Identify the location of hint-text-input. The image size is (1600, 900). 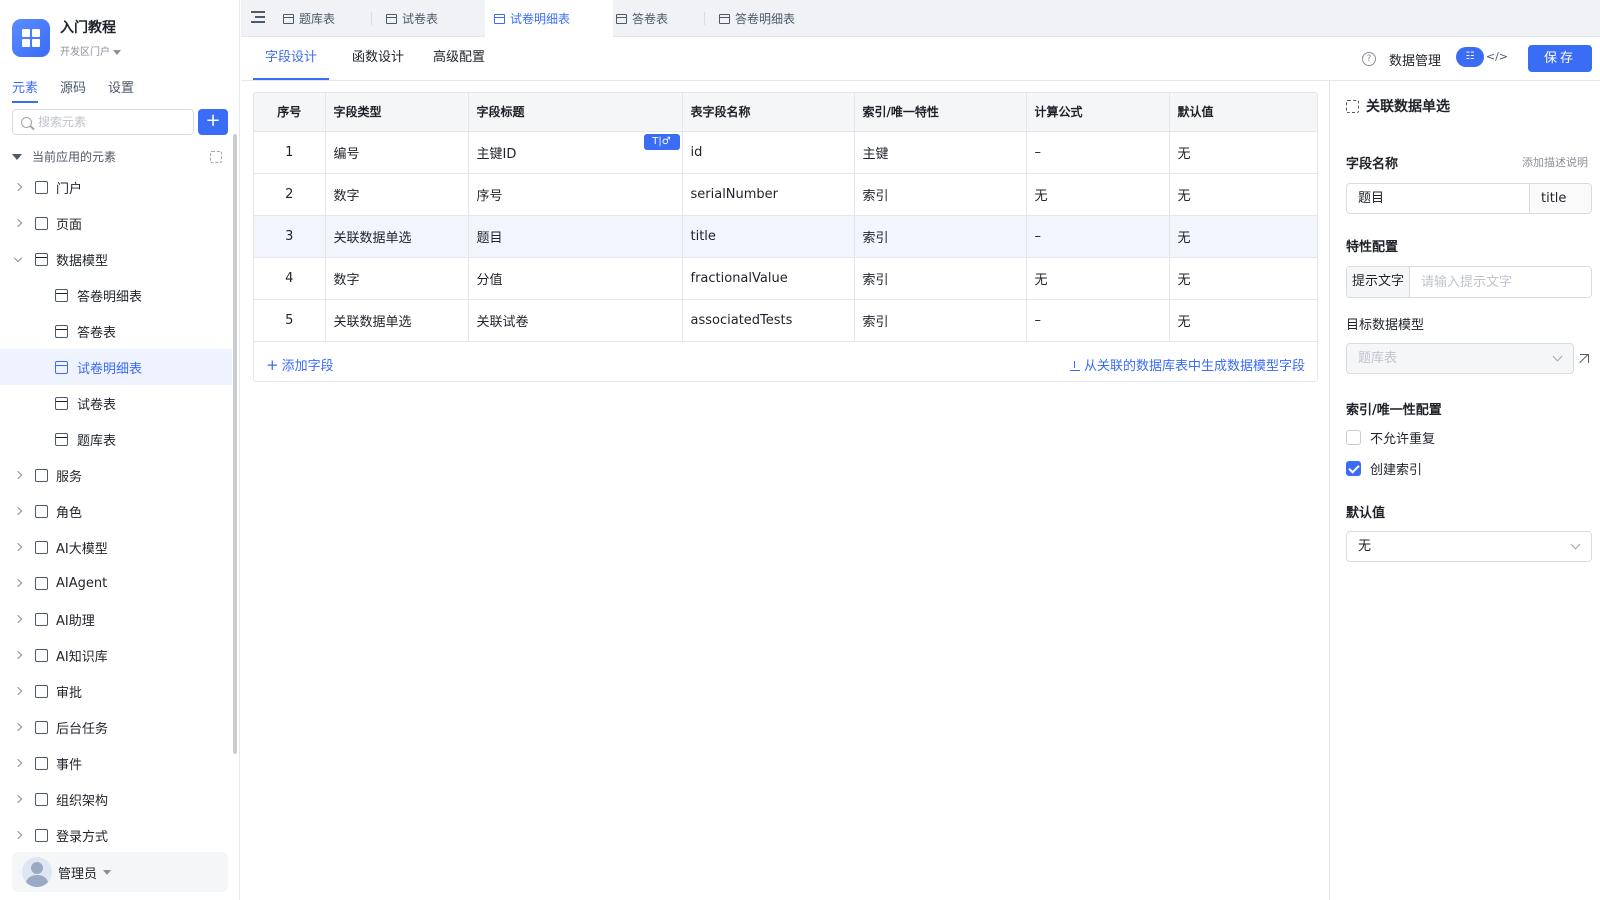
(1500, 282).